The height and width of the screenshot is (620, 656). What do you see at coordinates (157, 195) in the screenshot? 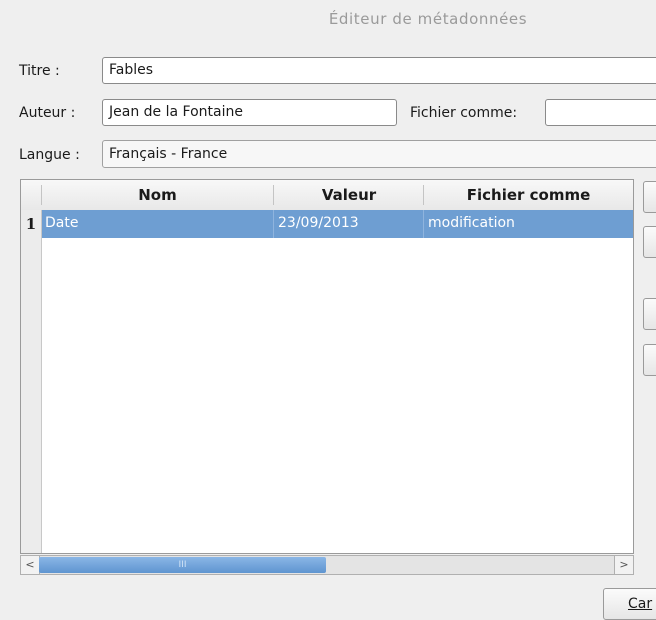
I see `column-header-name: Nom` at bounding box center [157, 195].